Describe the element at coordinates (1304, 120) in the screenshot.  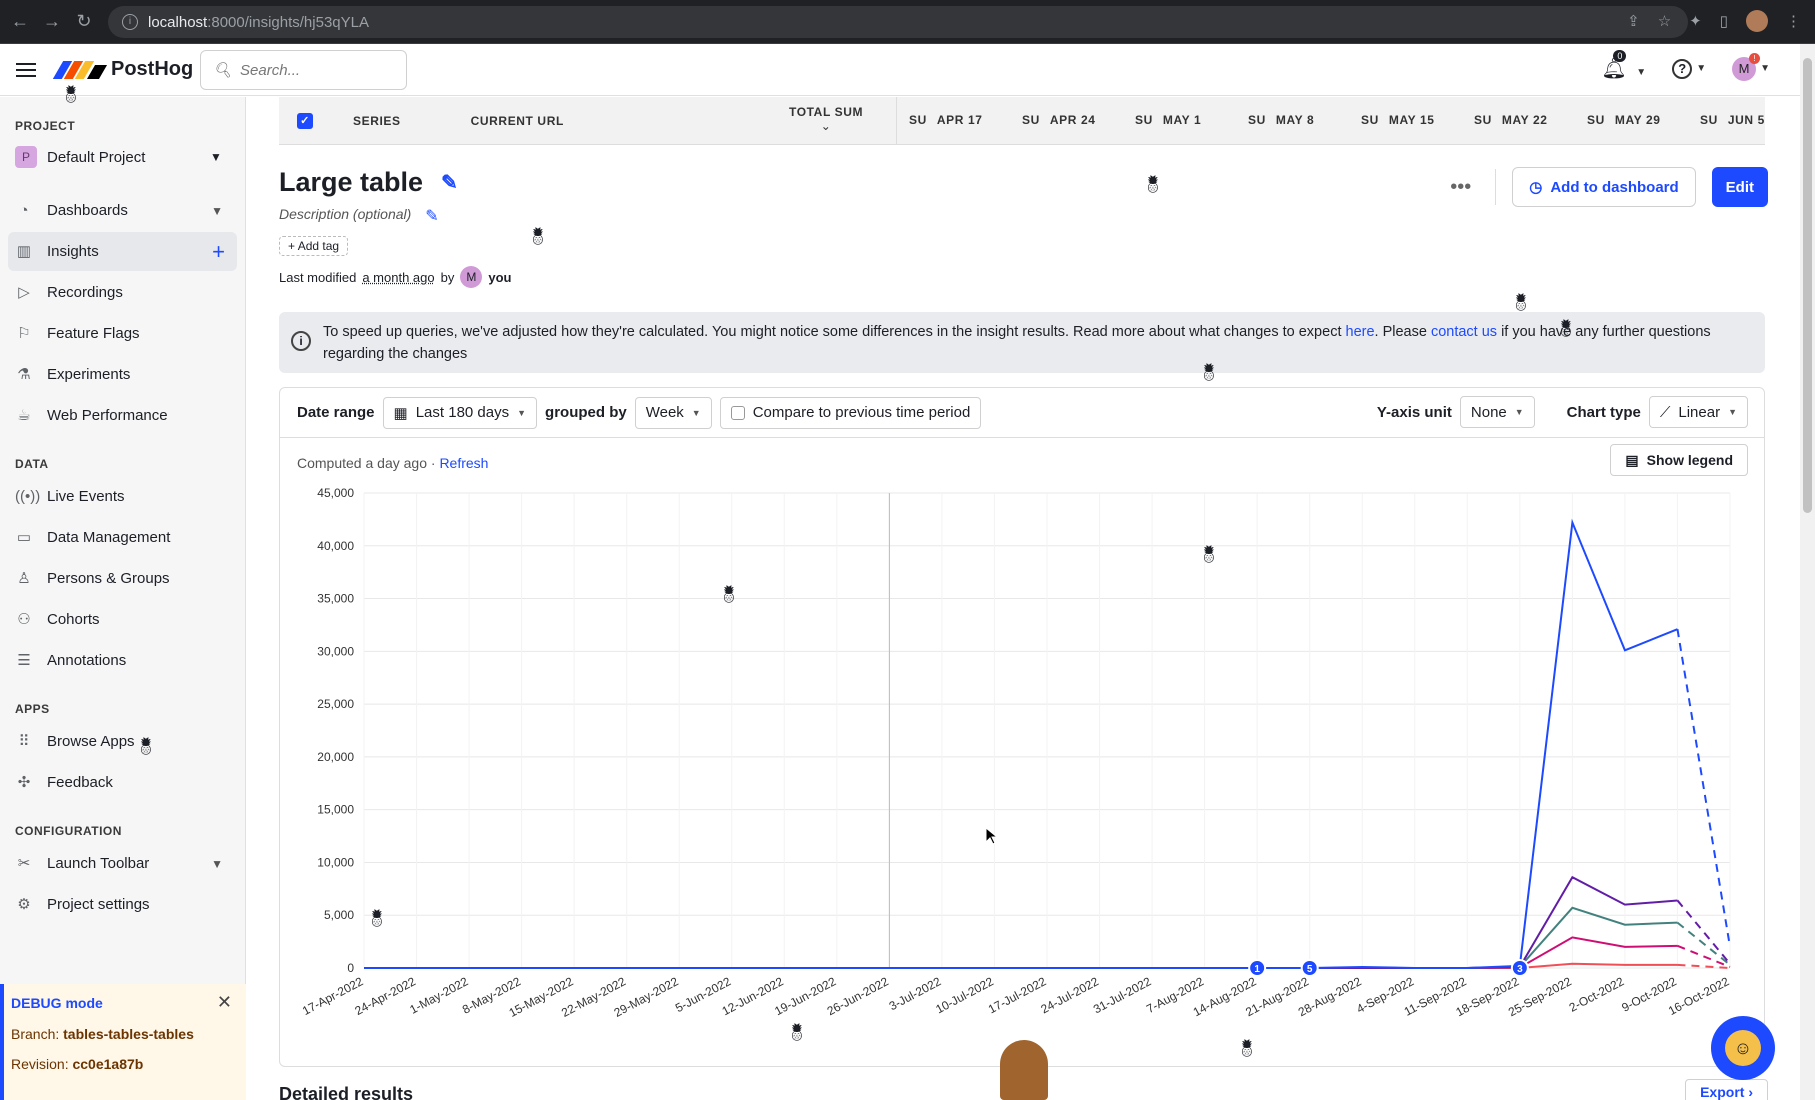
I see `column-header-week: SU MAY 8` at that location.